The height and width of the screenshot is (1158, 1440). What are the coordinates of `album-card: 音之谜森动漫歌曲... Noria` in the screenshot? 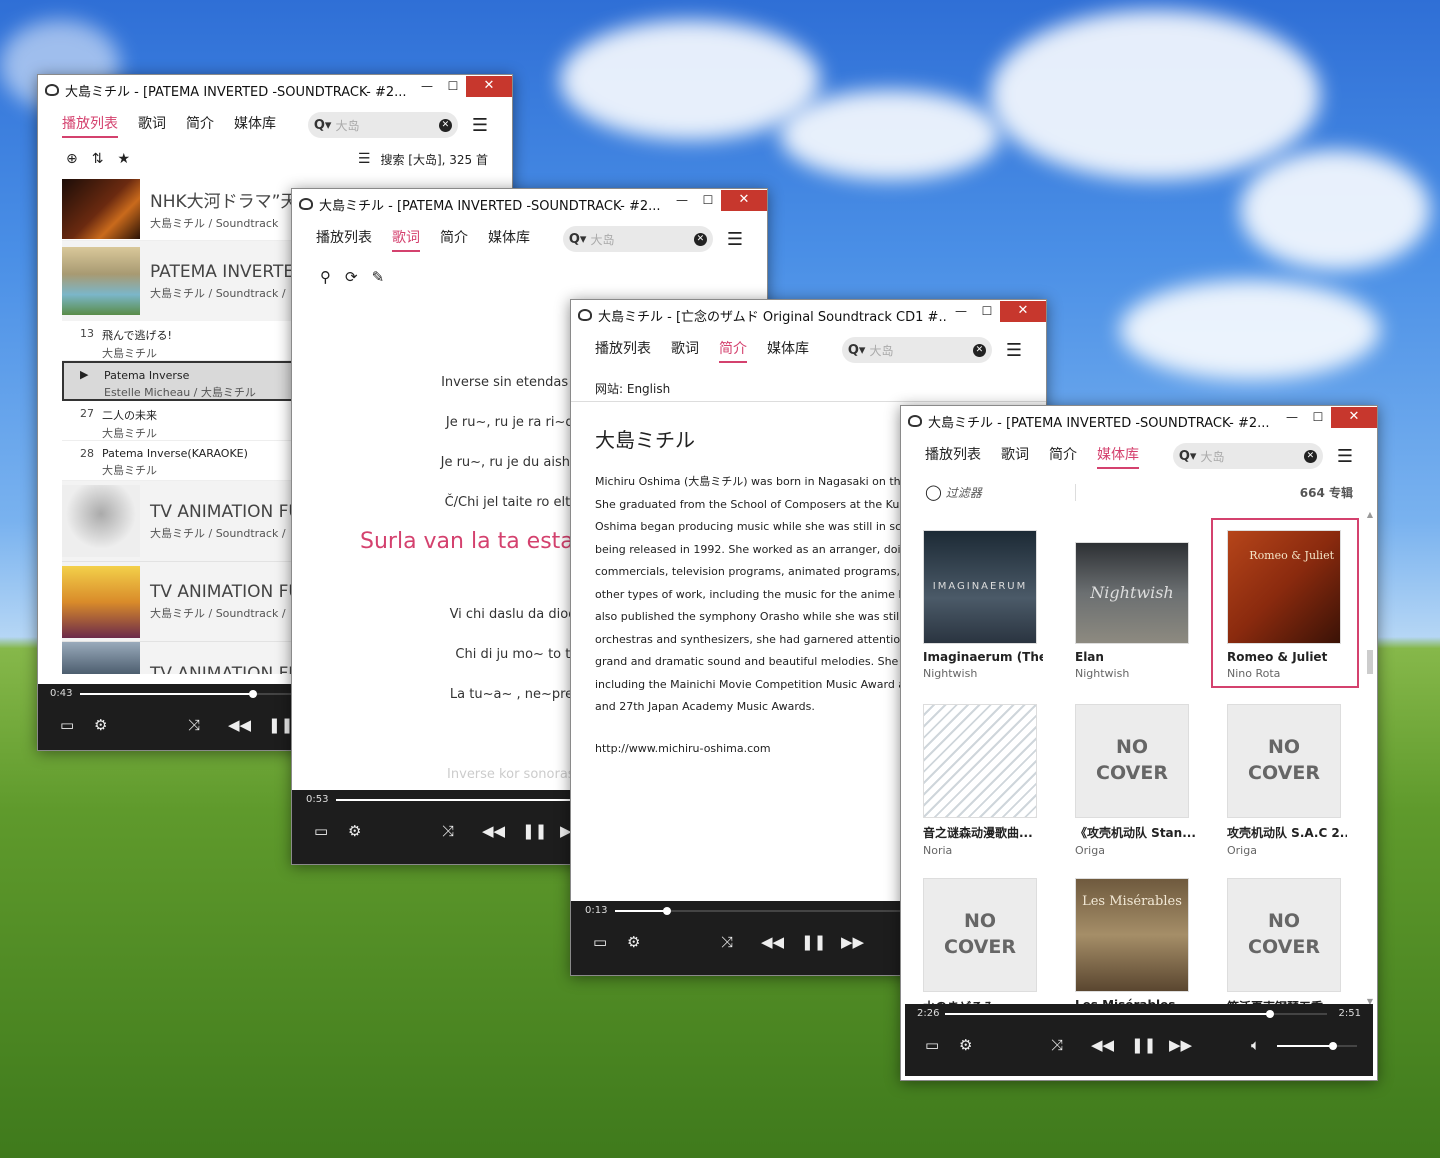 It's located at (983, 780).